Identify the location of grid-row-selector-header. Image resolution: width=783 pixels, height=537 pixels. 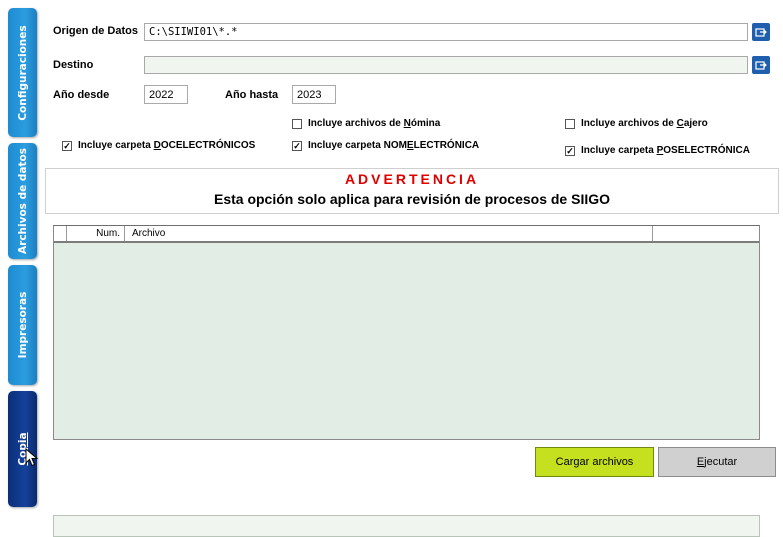
(60, 233).